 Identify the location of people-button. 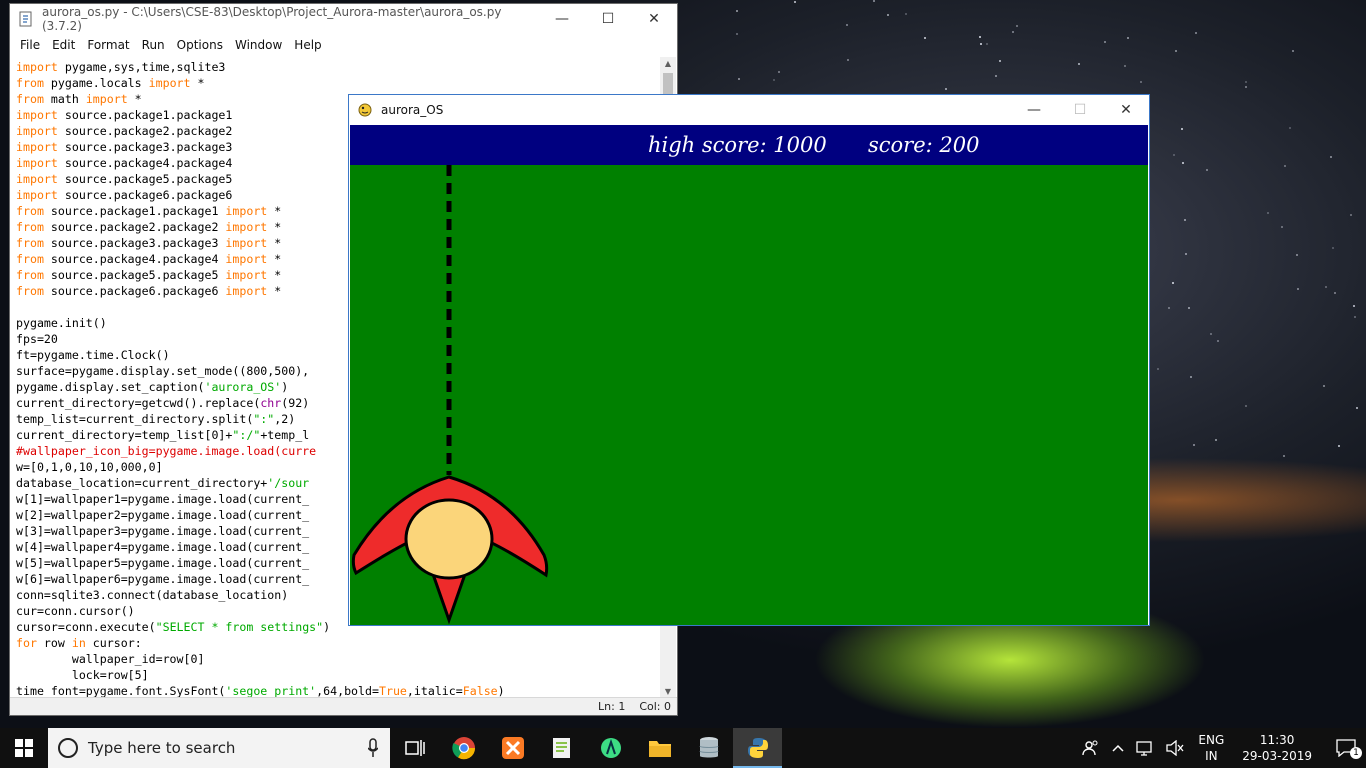
(1091, 748).